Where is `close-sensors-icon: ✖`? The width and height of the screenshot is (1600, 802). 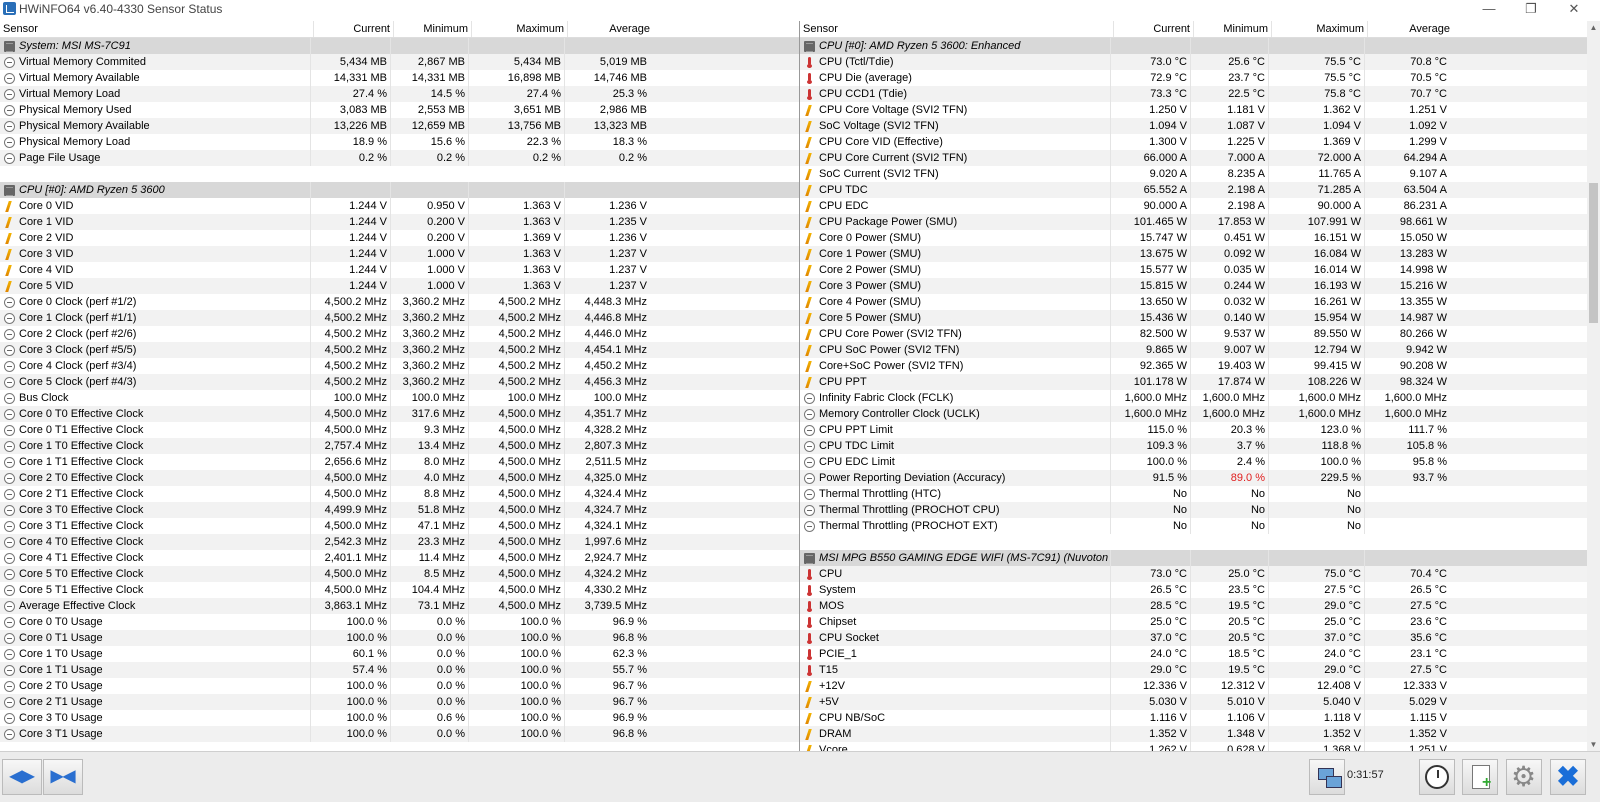
close-sensors-icon: ✖ is located at coordinates (1568, 777).